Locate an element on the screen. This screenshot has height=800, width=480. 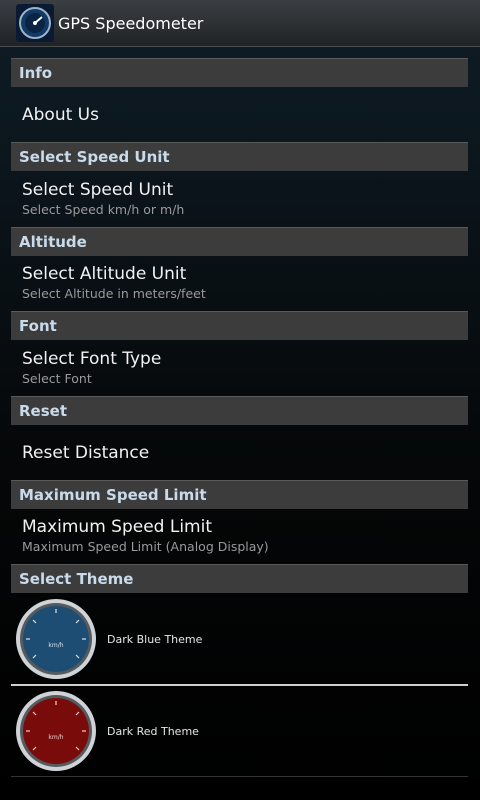
pref-about-us: About Us is located at coordinates (245, 115).